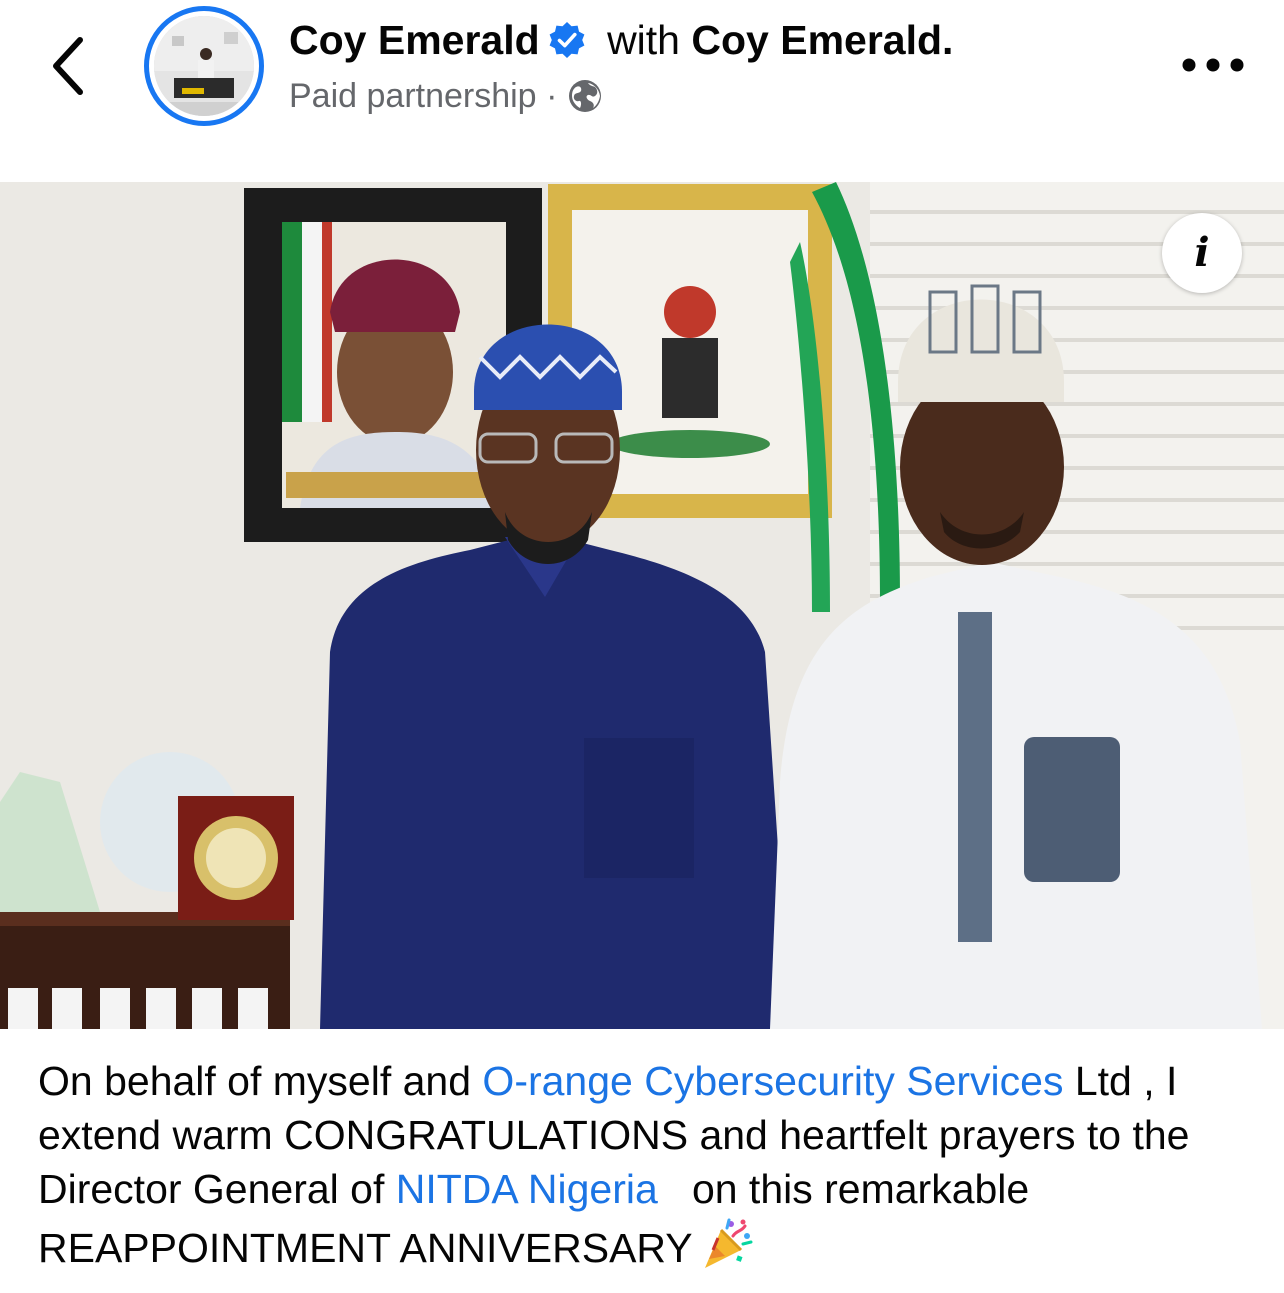 Image resolution: width=1284 pixels, height=1293 pixels. What do you see at coordinates (414, 40) in the screenshot?
I see `author-name: Coy Emerald` at bounding box center [414, 40].